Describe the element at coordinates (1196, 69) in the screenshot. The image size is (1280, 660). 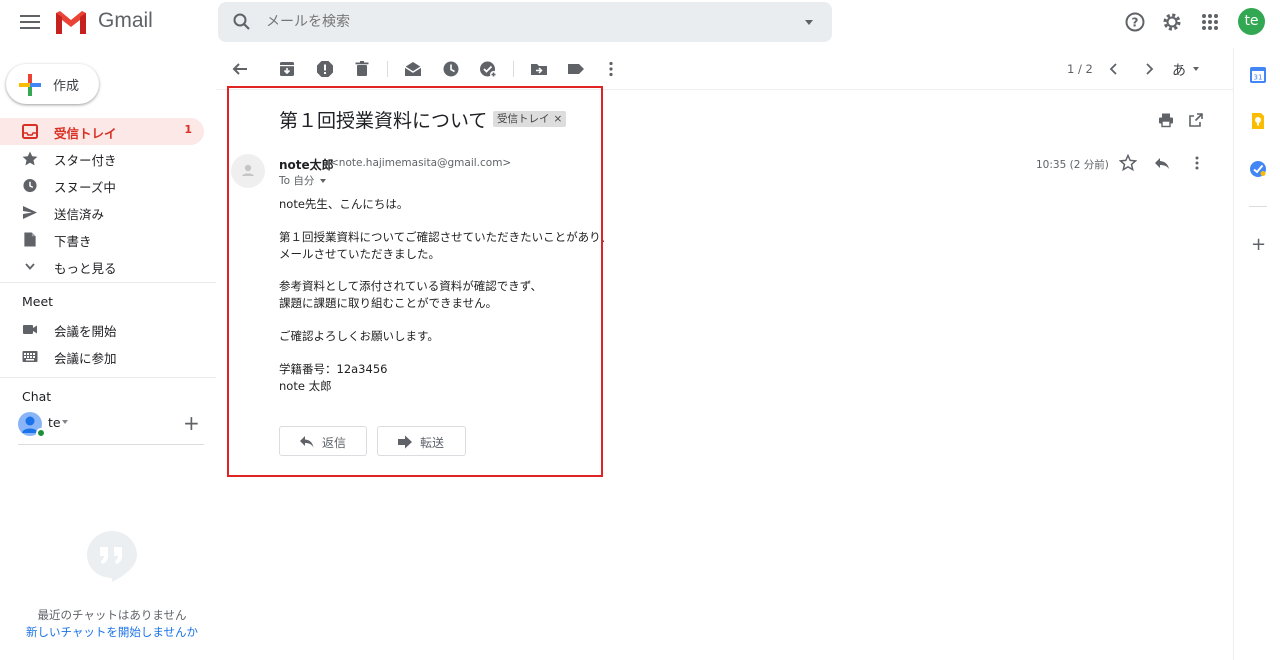
I see `input-tools-caret-icon` at that location.